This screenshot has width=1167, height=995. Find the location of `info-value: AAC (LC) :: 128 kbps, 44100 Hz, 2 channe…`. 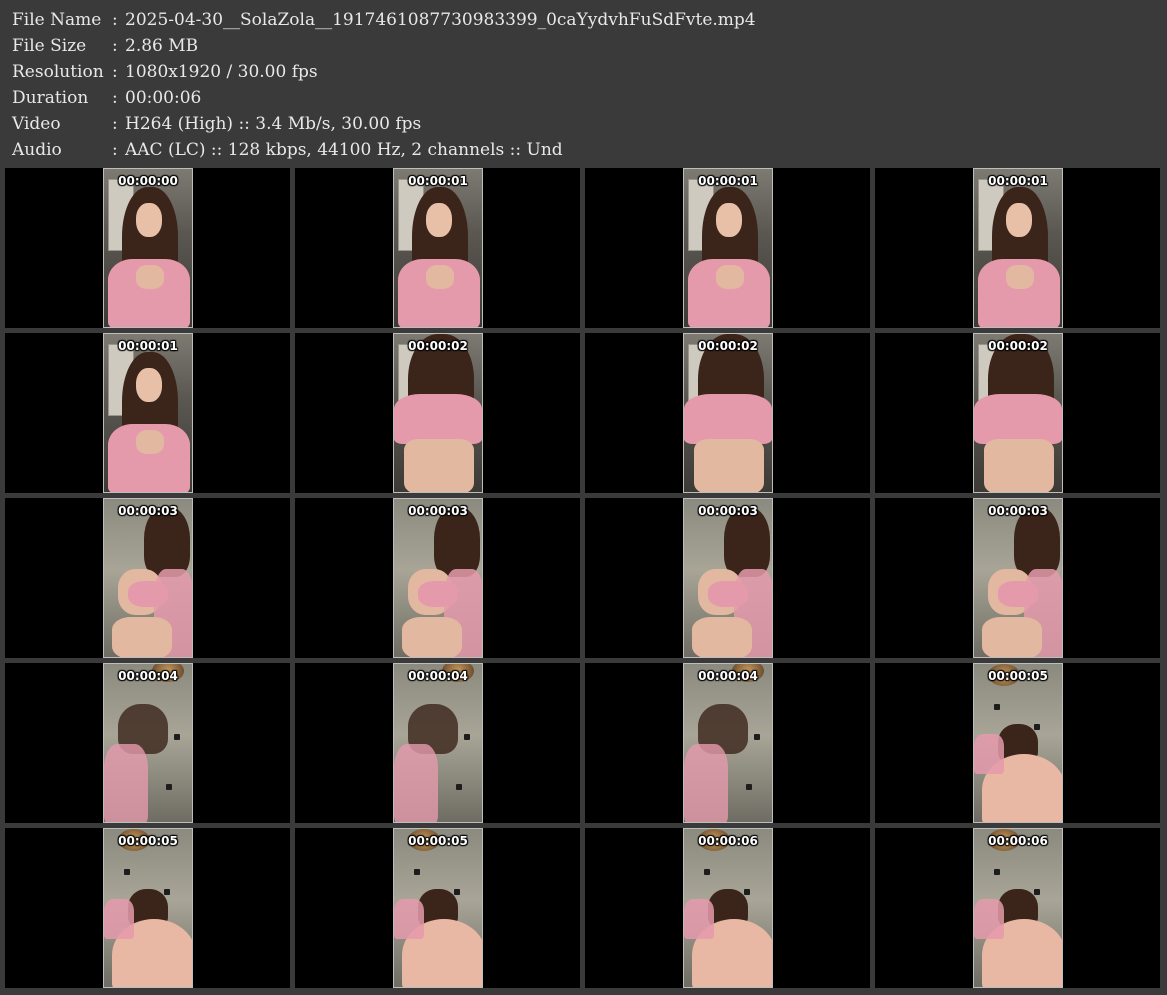

info-value: AAC (LC) :: 128 kbps, 44100 Hz, 2 channe… is located at coordinates (344, 150).